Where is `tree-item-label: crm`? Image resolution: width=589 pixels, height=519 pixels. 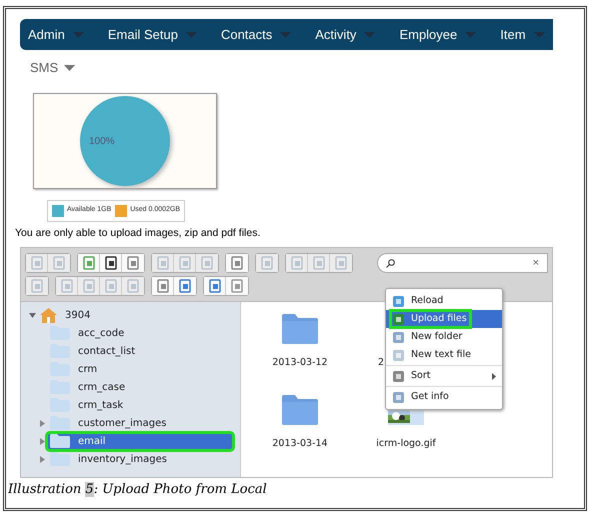
tree-item-label: crm is located at coordinates (88, 369).